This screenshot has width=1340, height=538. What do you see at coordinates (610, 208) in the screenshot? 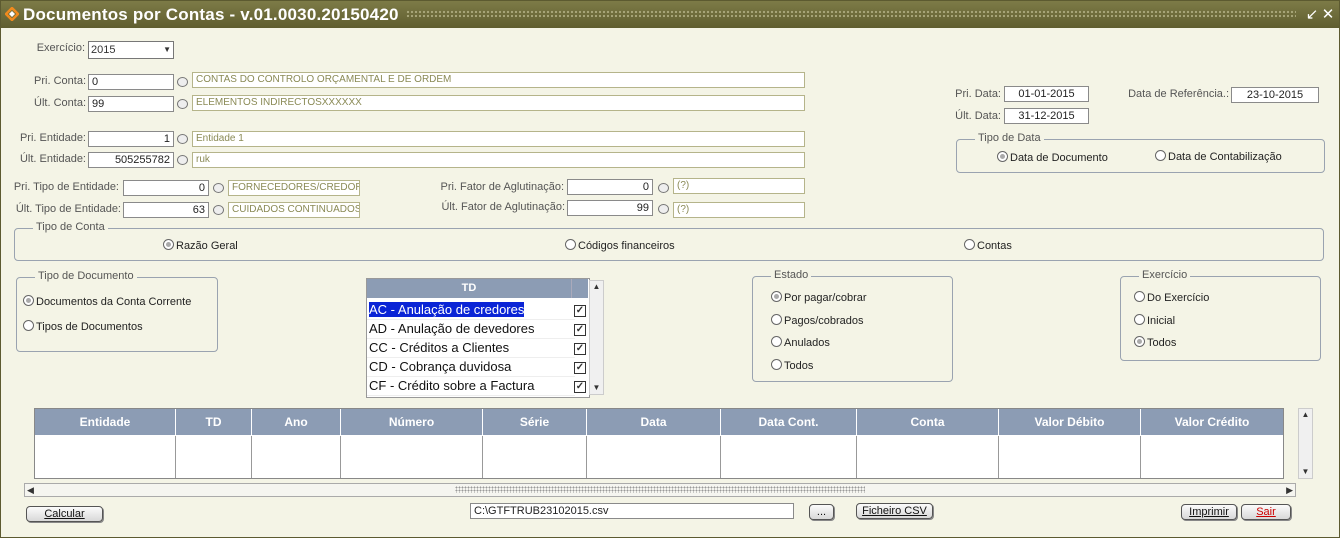
I see `ult-fator-input: 99` at bounding box center [610, 208].